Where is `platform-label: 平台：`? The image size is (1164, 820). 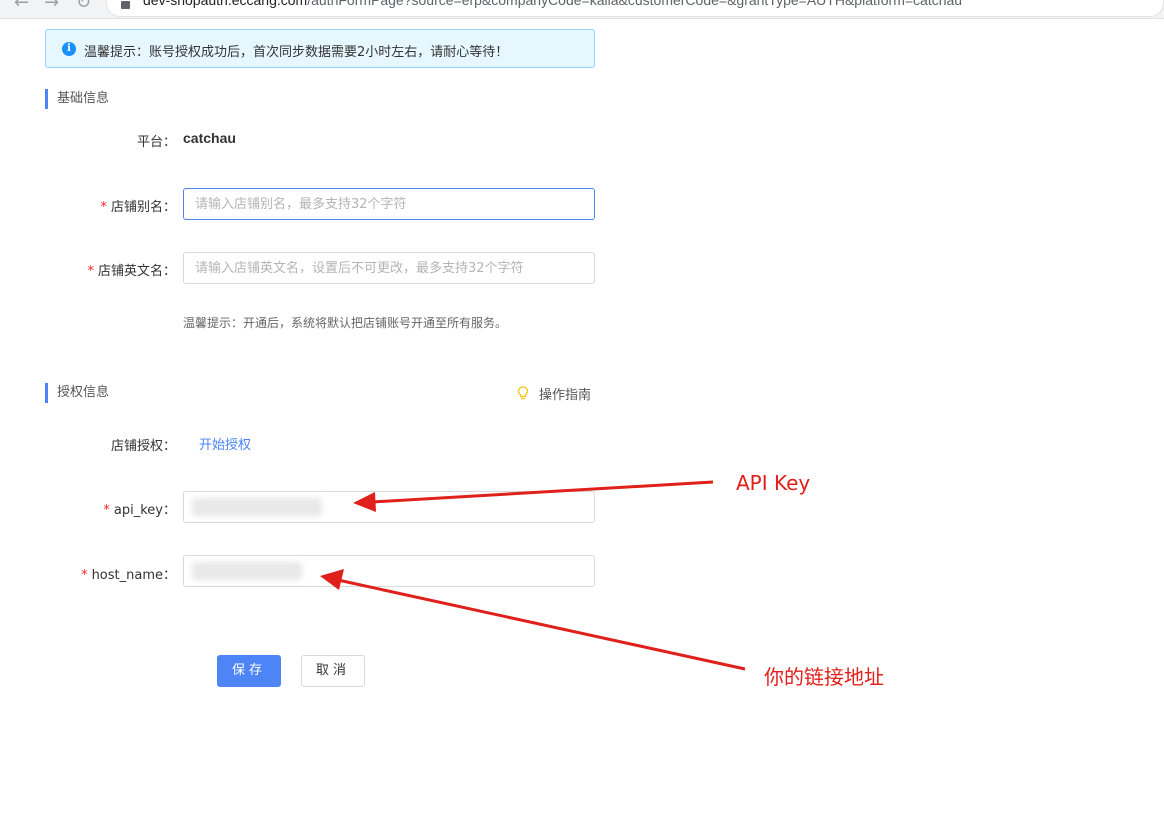
platform-label: 平台： is located at coordinates (156, 142).